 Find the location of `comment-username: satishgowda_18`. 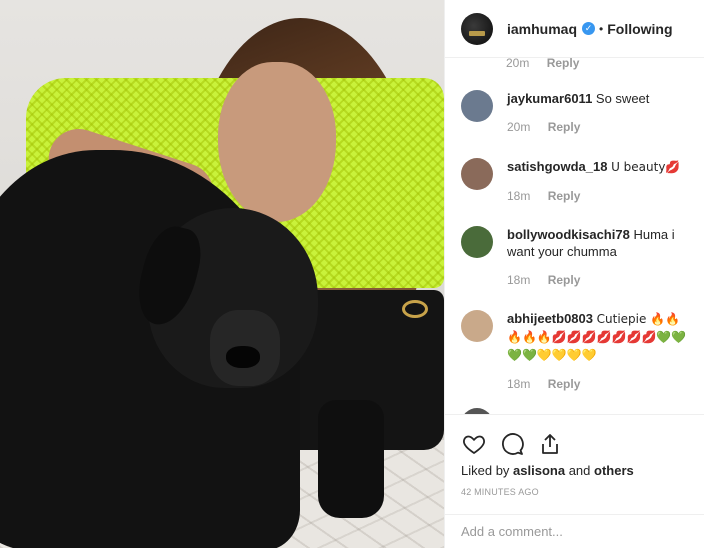

comment-username: satishgowda_18 is located at coordinates (557, 166).